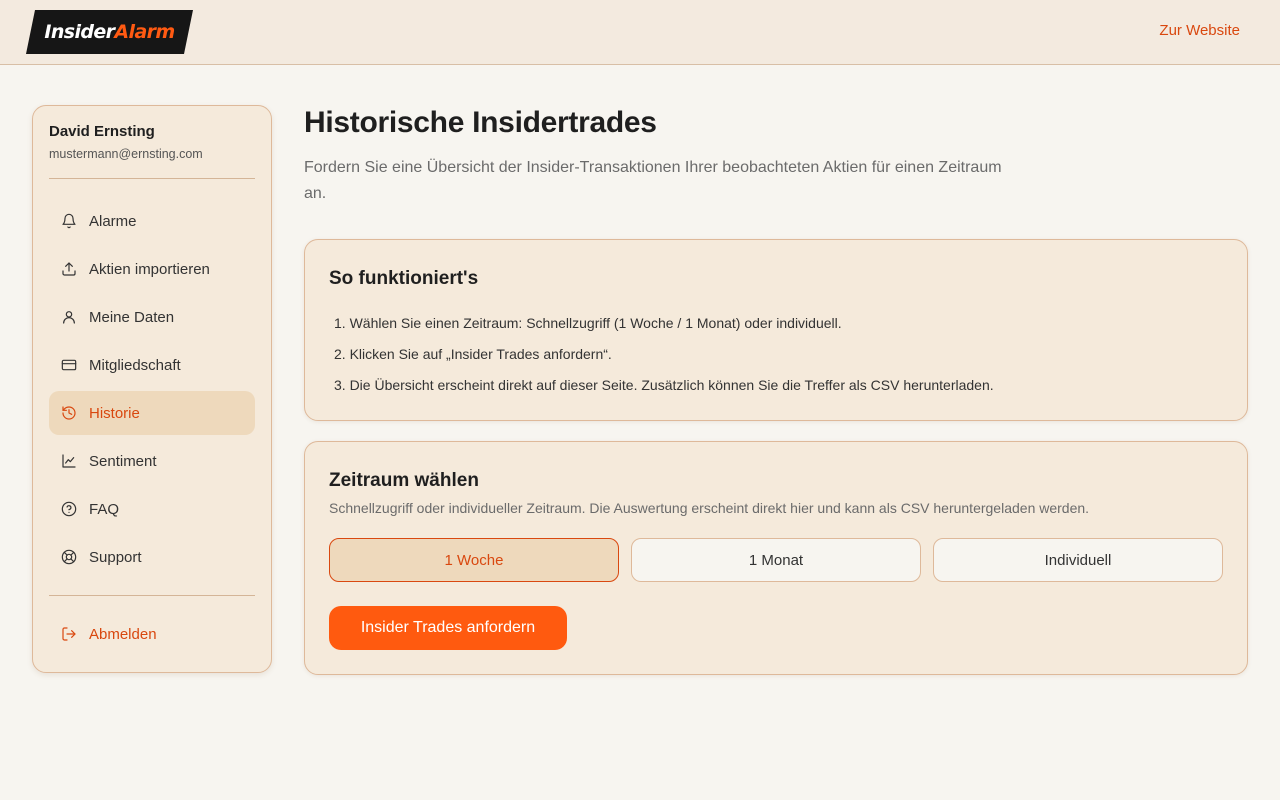  Describe the element at coordinates (144, 32) in the screenshot. I see `logo-text-alarm: Alarm` at that location.